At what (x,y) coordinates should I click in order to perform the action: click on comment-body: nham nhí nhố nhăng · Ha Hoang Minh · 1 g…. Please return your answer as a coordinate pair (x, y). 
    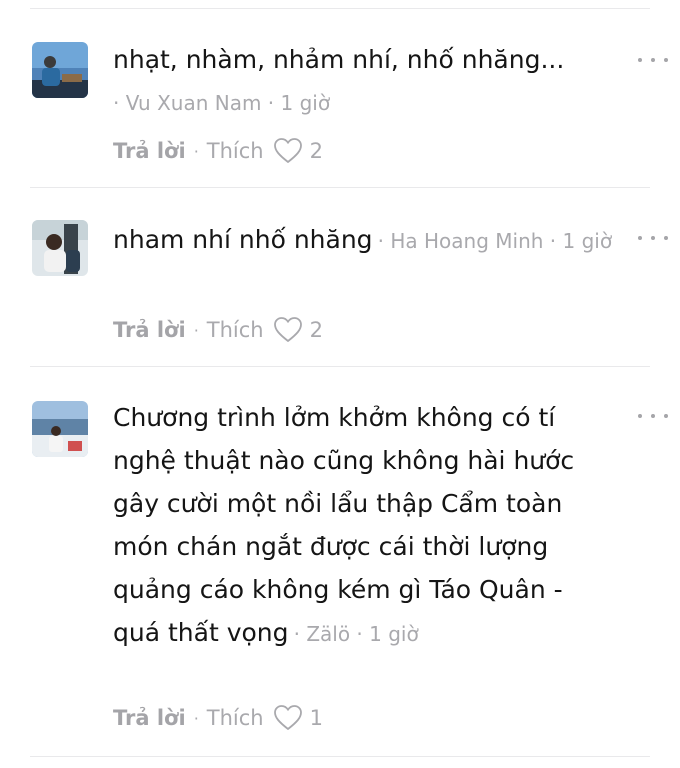
    Looking at the image, I should click on (363, 241).